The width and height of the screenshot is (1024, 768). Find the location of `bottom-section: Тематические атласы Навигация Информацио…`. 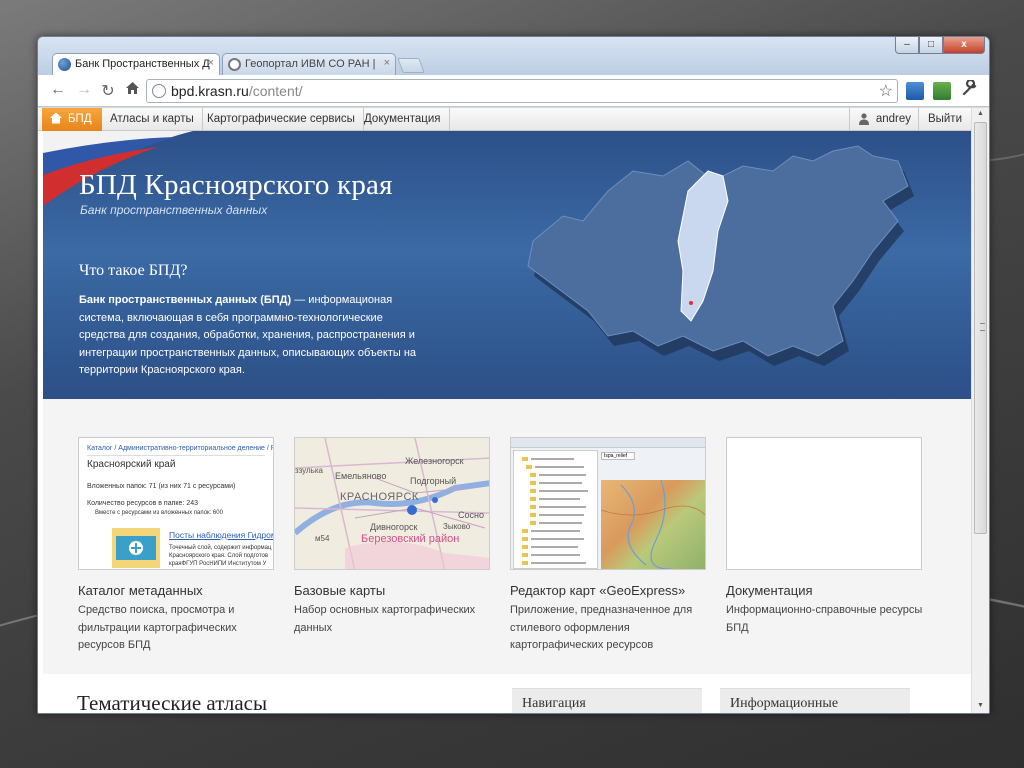

bottom-section: Тематические атласы Навигация Информацио… is located at coordinates (507, 693).